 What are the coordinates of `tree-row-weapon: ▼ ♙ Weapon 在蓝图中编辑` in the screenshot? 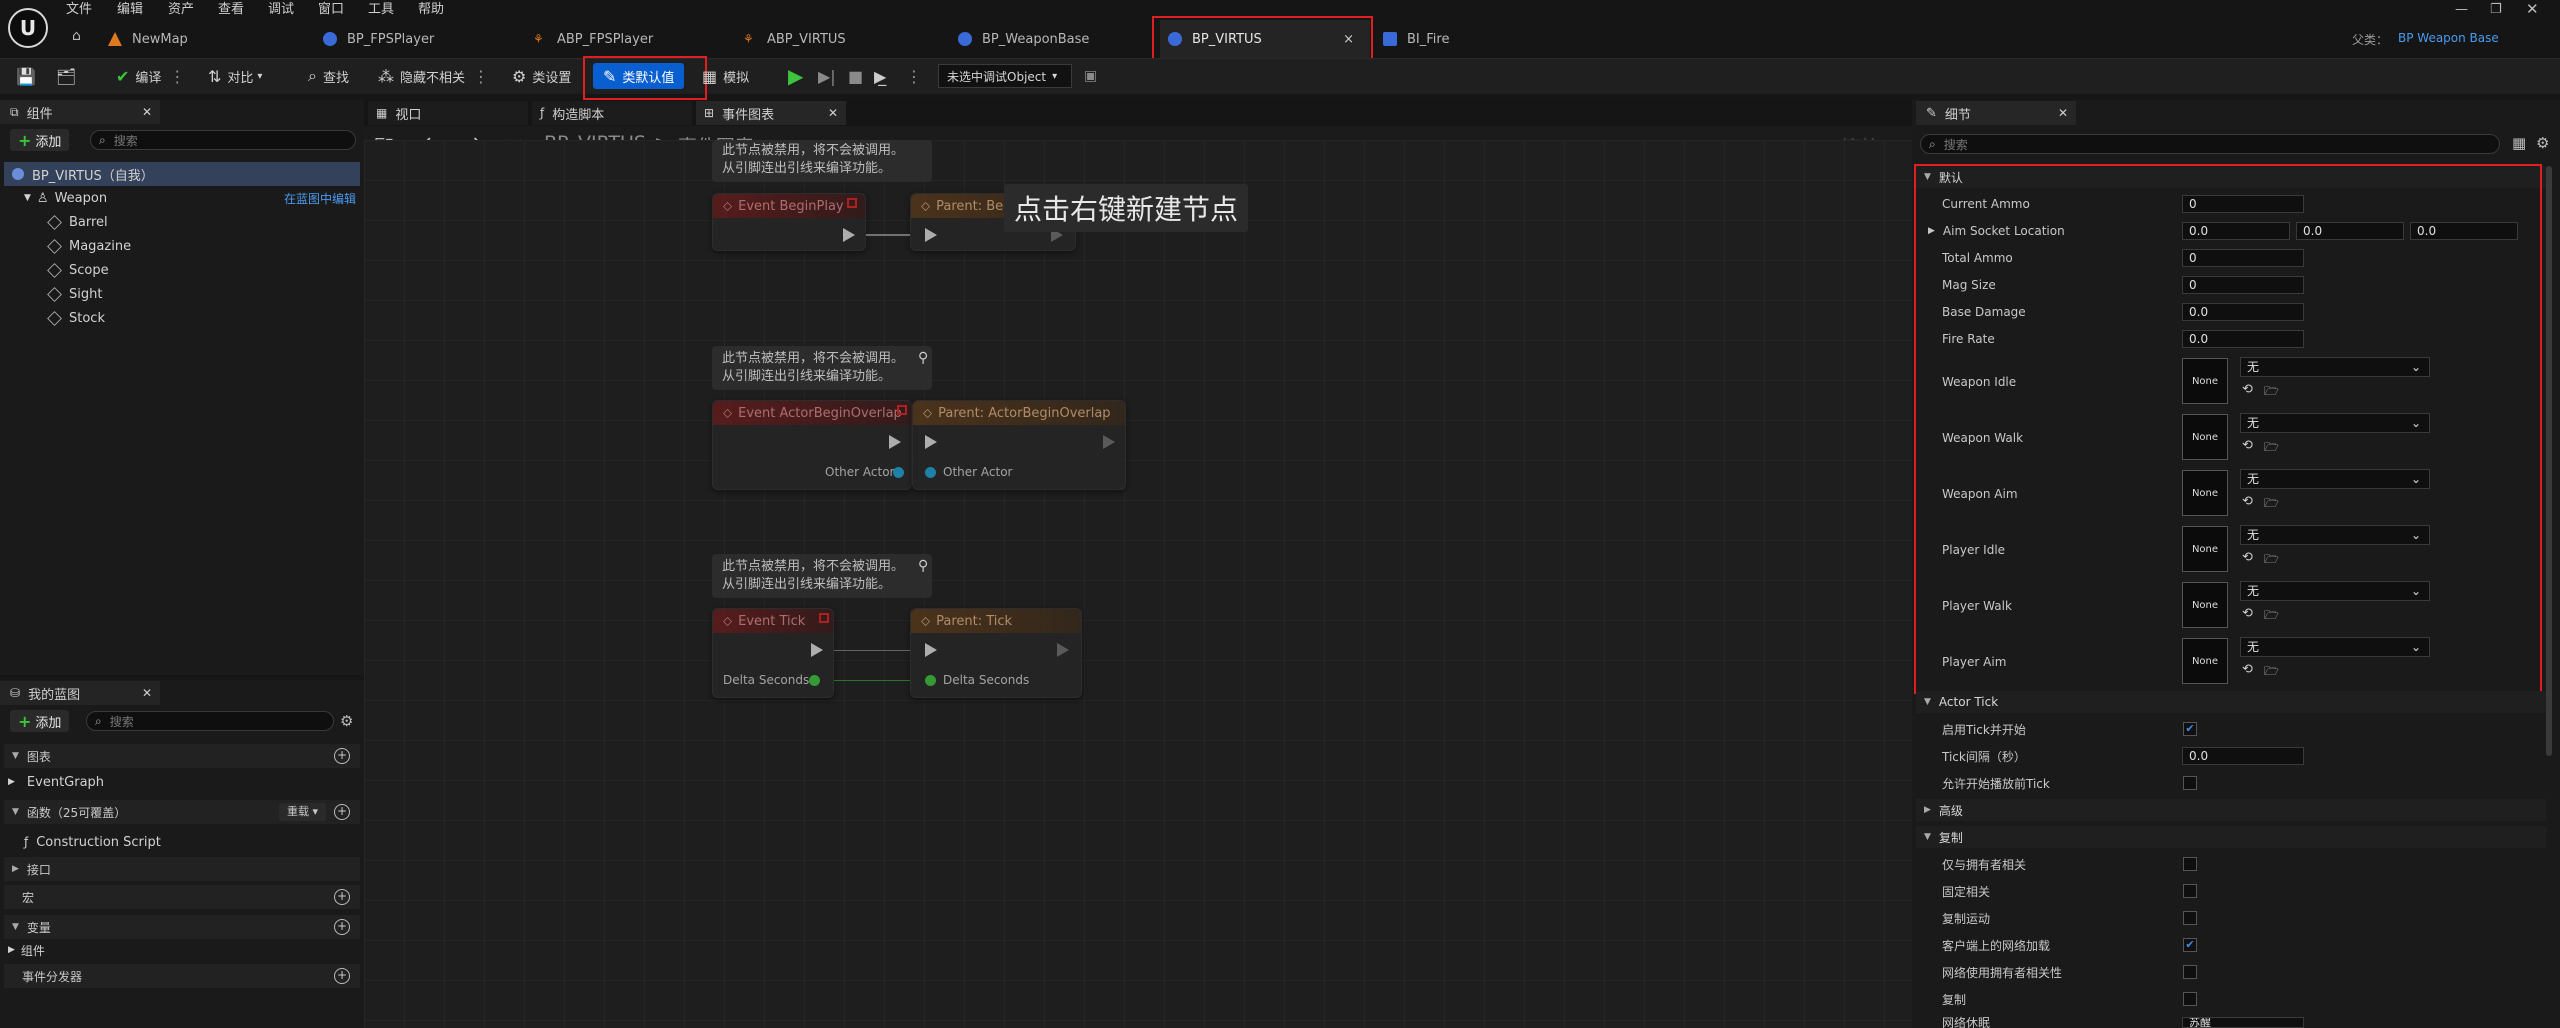 It's located at (192, 198).